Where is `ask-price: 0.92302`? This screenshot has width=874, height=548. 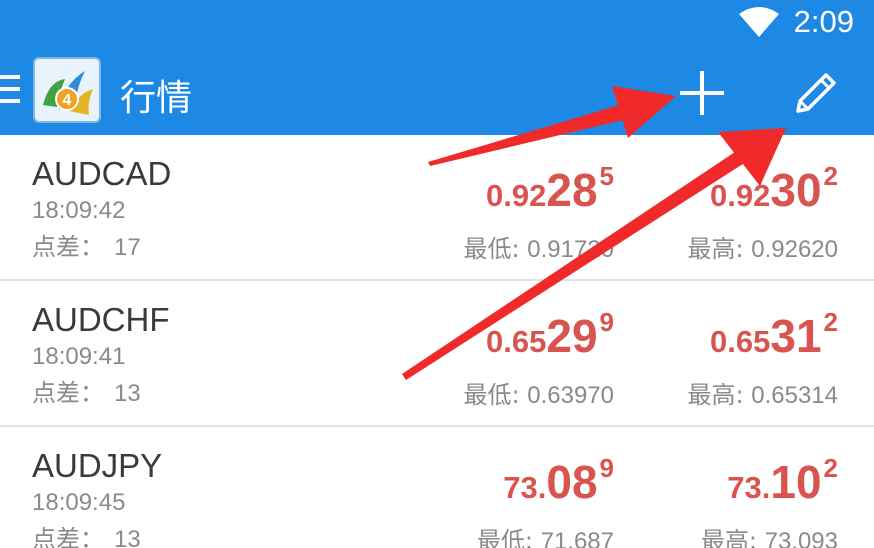
ask-price: 0.92302 is located at coordinates (774, 188).